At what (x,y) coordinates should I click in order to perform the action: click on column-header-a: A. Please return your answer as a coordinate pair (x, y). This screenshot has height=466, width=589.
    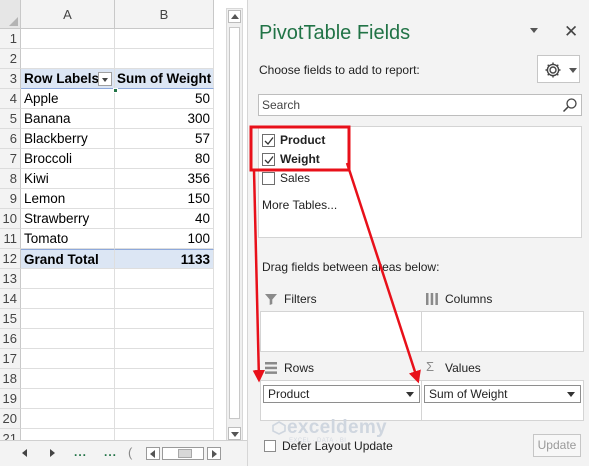
    Looking at the image, I should click on (68, 14).